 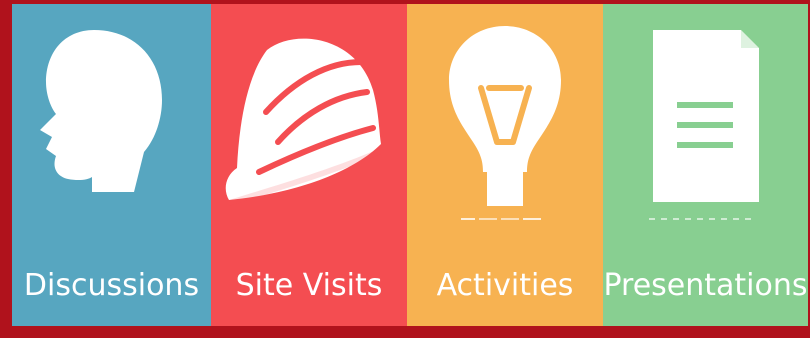 What do you see at coordinates (505, 285) in the screenshot?
I see `activities-label: Activities` at bounding box center [505, 285].